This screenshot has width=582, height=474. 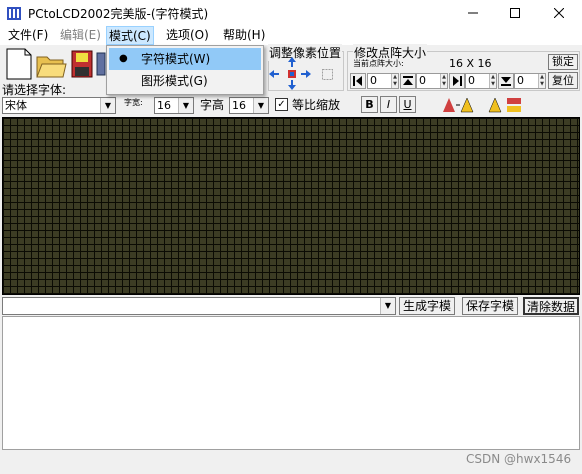 I want to click on rotate-icon, so click(x=459, y=105).